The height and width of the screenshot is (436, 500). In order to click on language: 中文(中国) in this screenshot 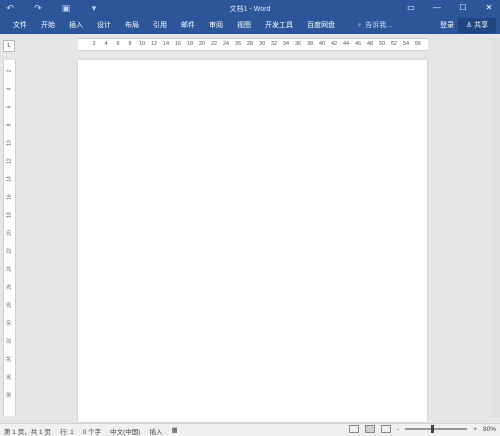, I will do `click(125, 431)`.